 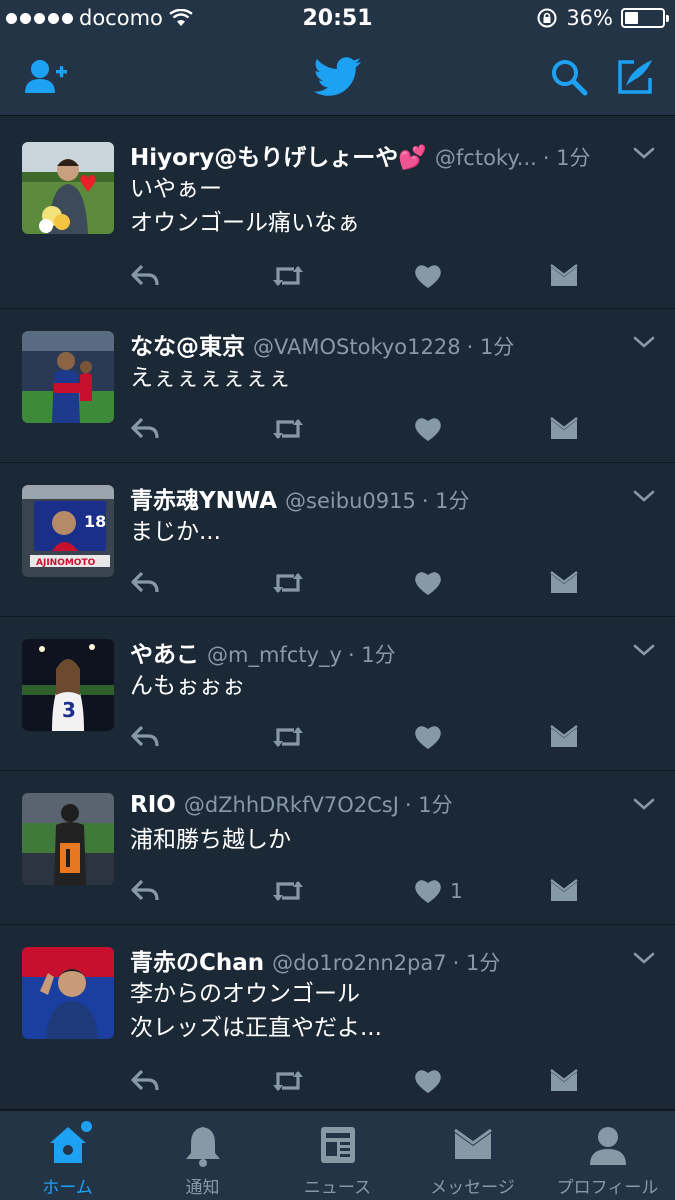 What do you see at coordinates (68, 685) in the screenshot?
I see `avatar: 3` at bounding box center [68, 685].